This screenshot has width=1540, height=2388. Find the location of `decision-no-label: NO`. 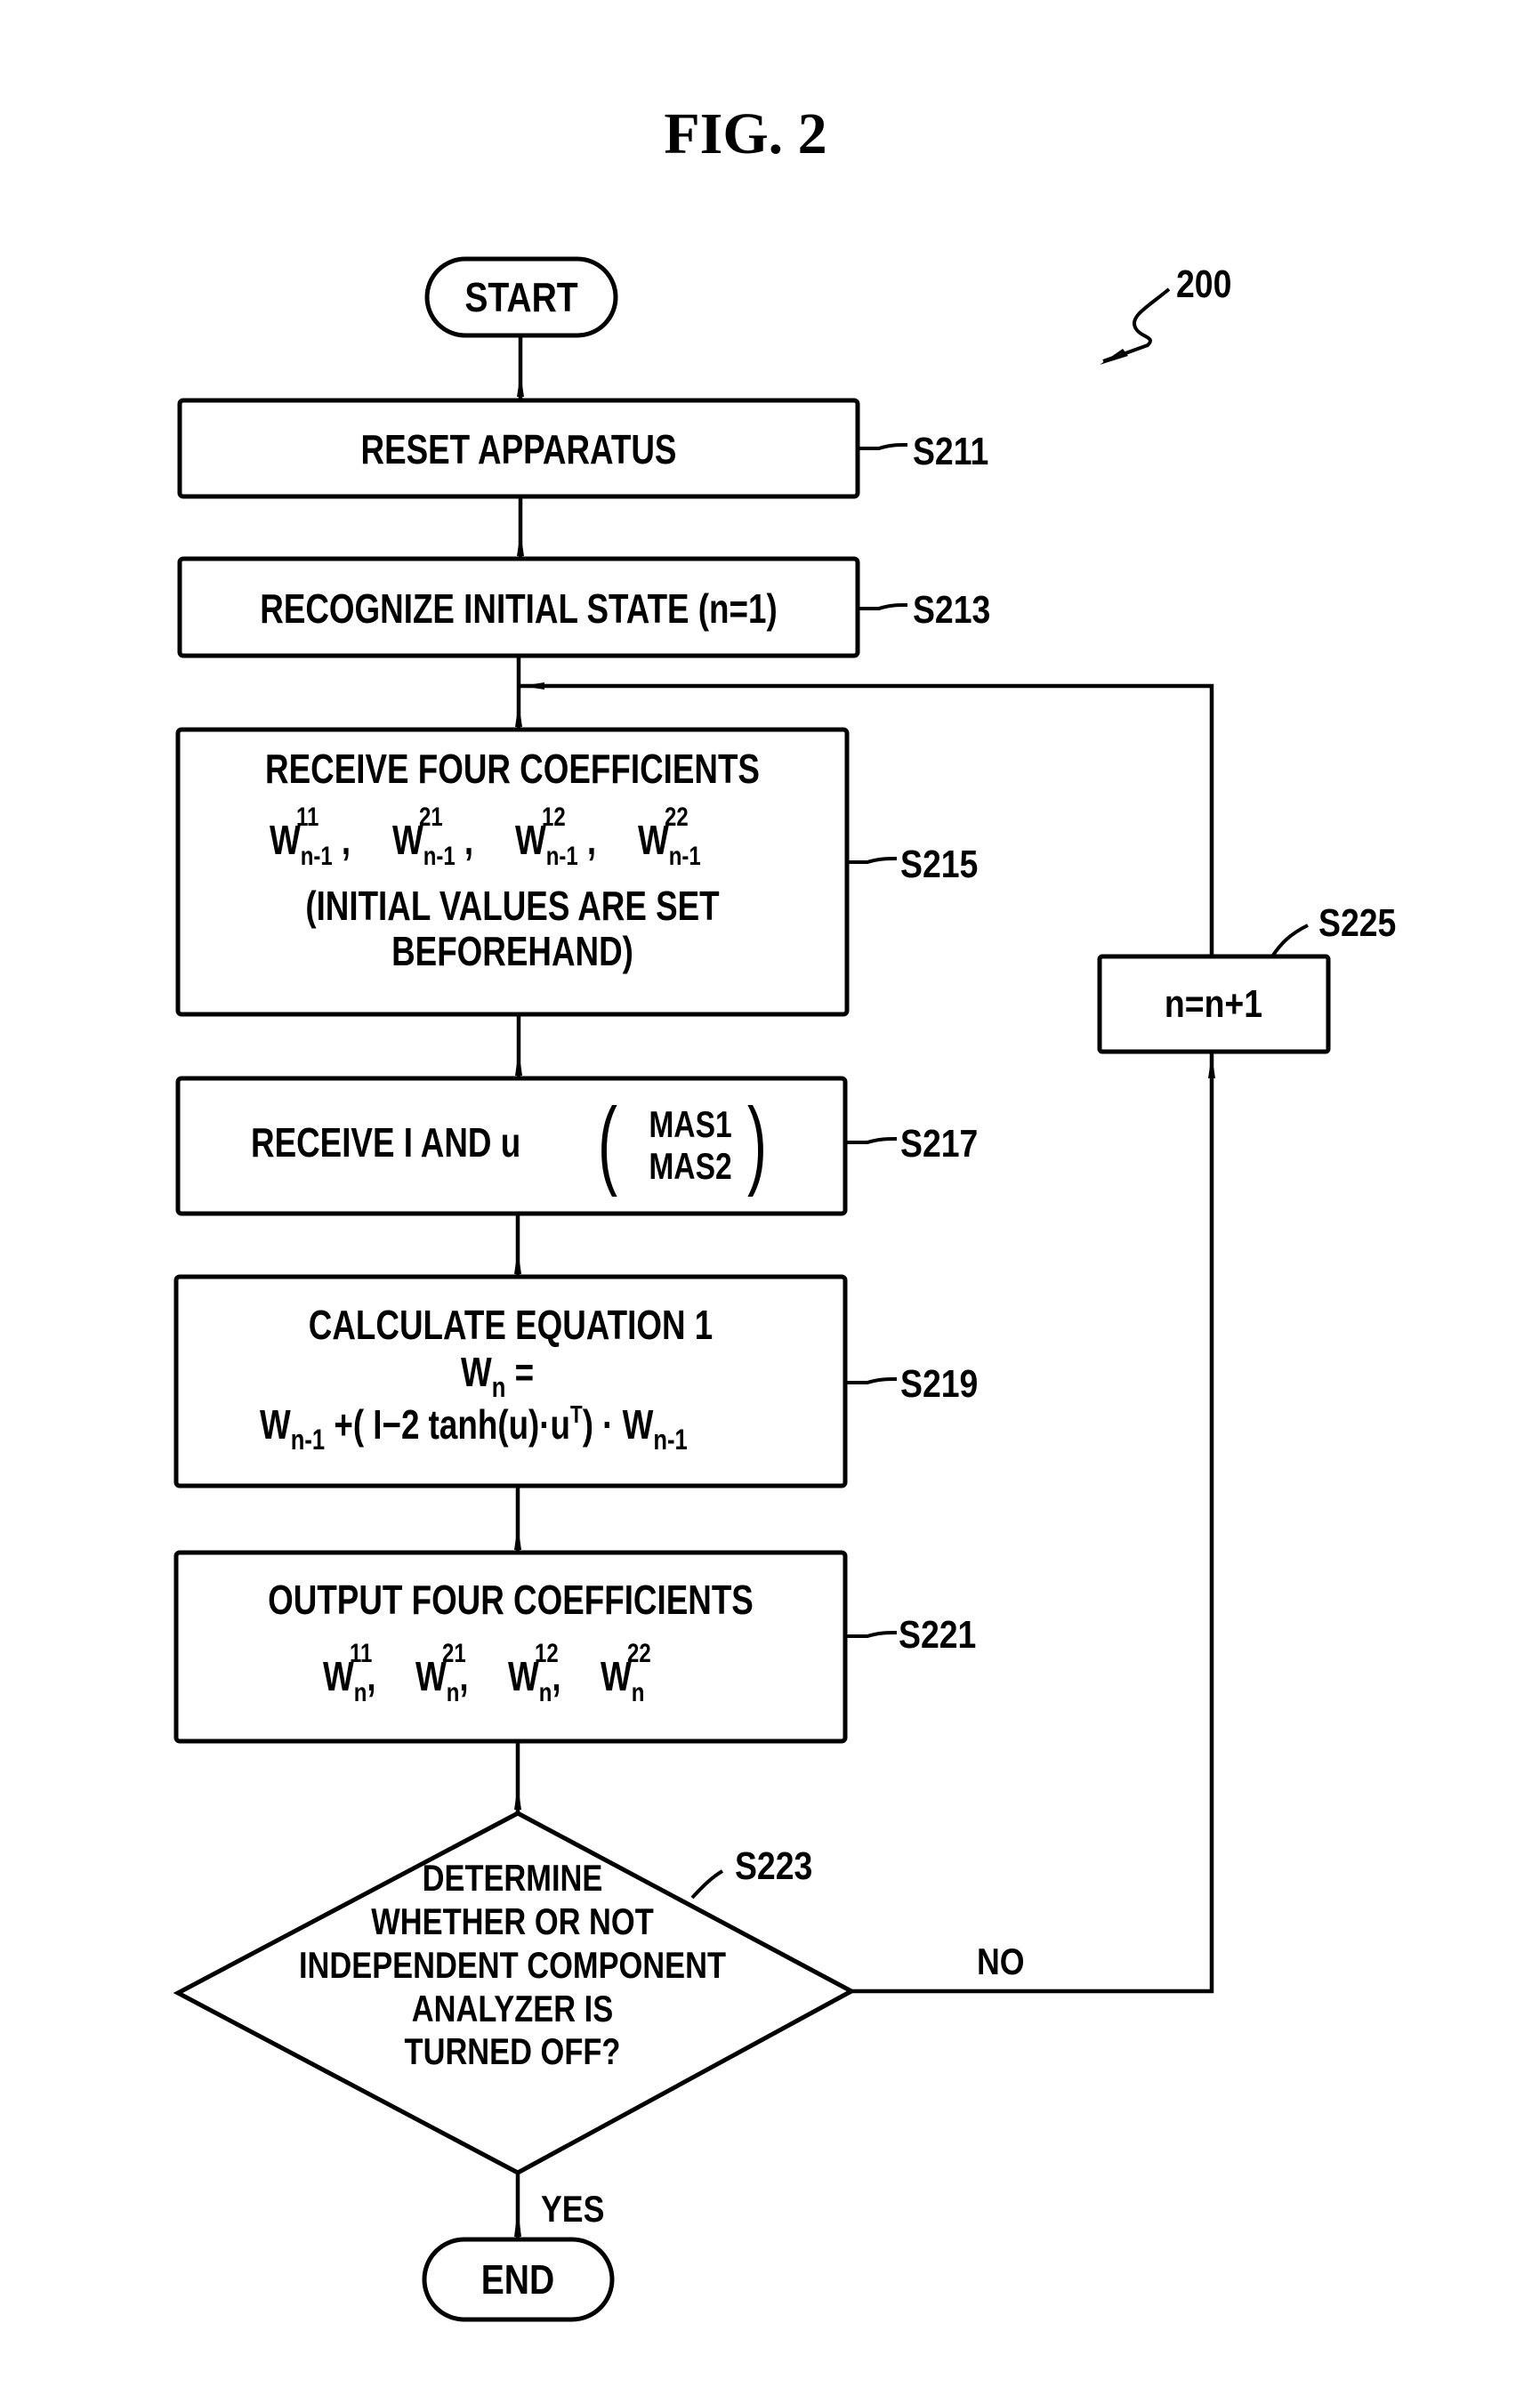

decision-no-label: NO is located at coordinates (1001, 1961).